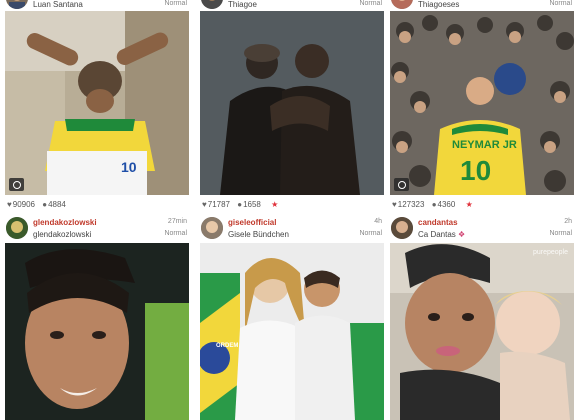 The width and height of the screenshot is (578, 420). What do you see at coordinates (482, 228) in the screenshot?
I see `post-header: candantas Ca Dantas ❖ 2h Normal` at bounding box center [482, 228].